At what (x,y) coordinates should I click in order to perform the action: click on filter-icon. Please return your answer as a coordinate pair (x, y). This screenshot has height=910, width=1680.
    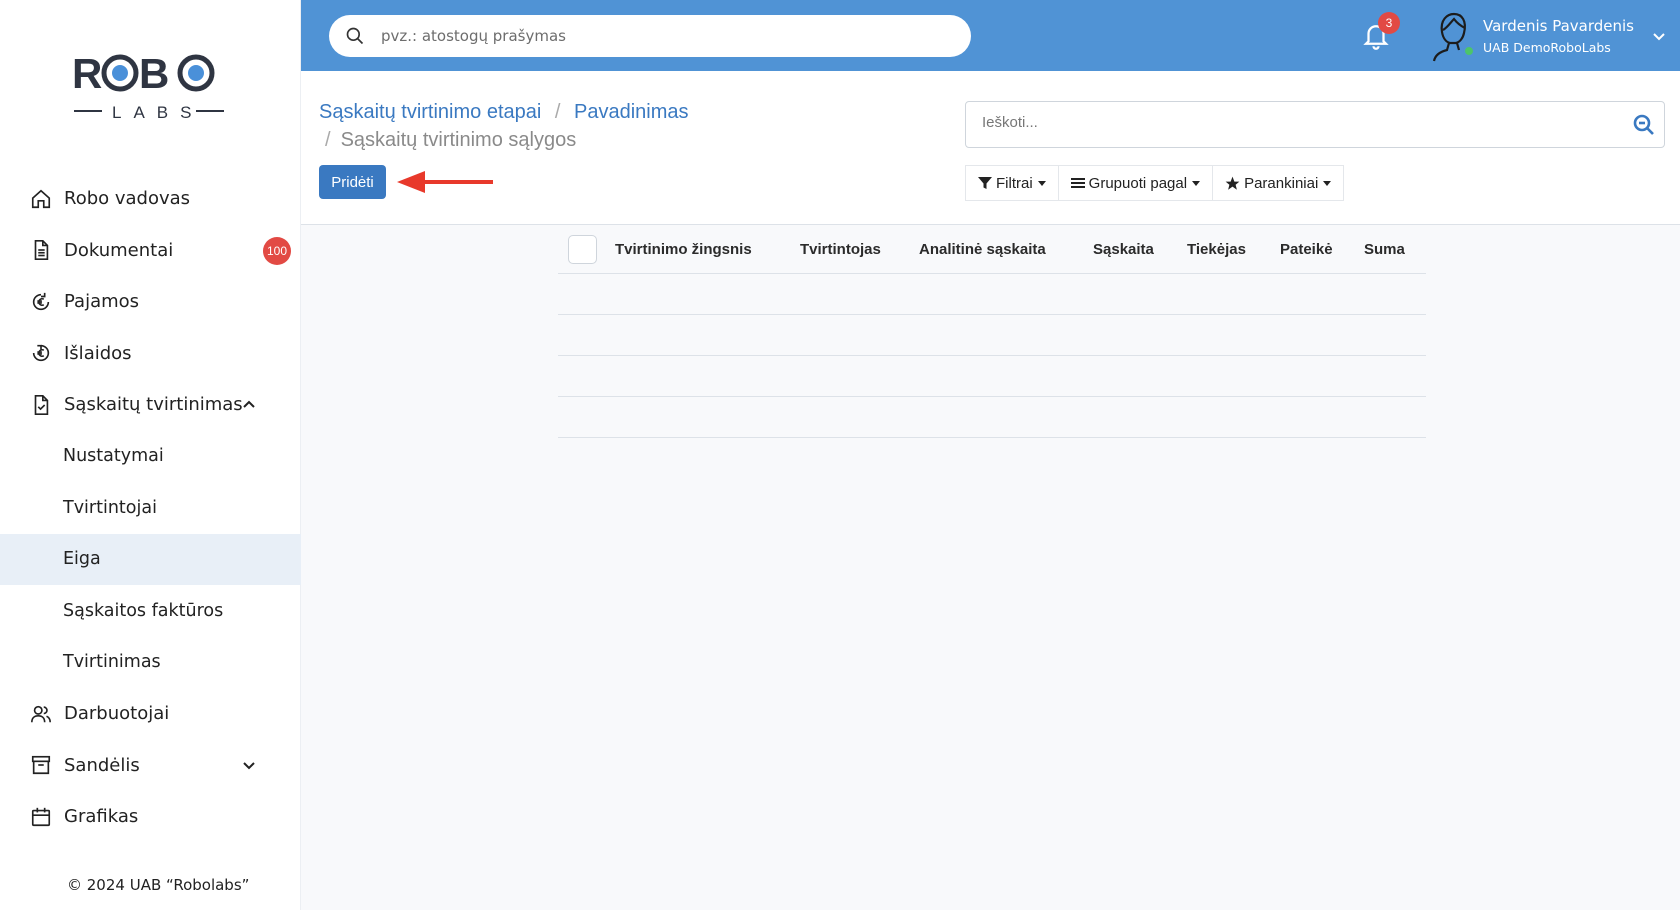
    Looking at the image, I should click on (985, 183).